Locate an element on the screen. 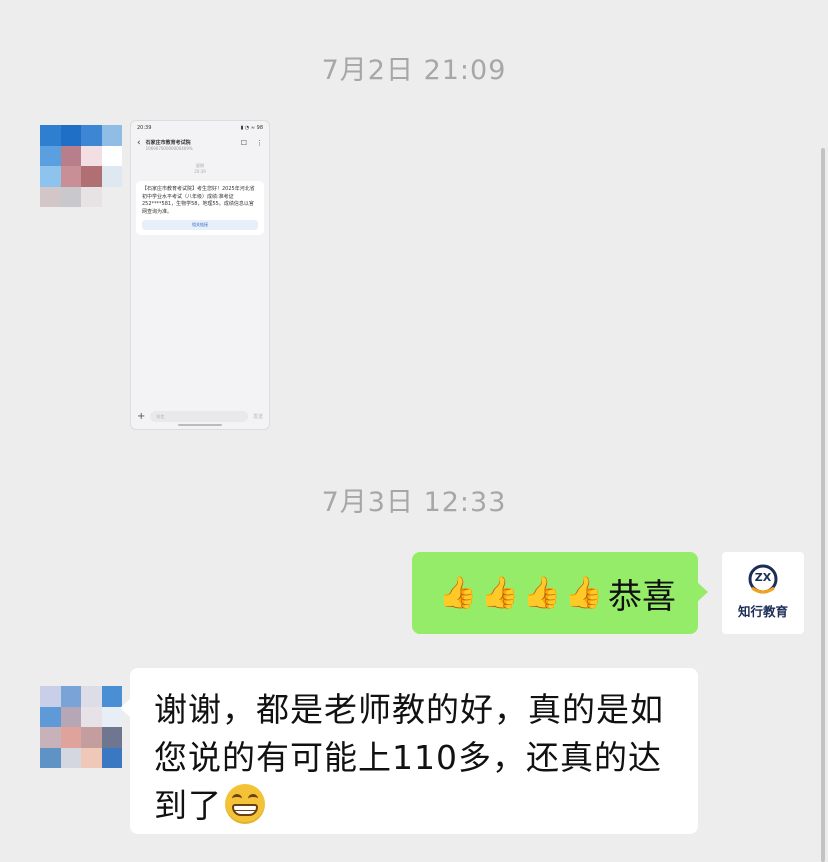 The height and width of the screenshot is (862, 828). home-indicator is located at coordinates (200, 425).